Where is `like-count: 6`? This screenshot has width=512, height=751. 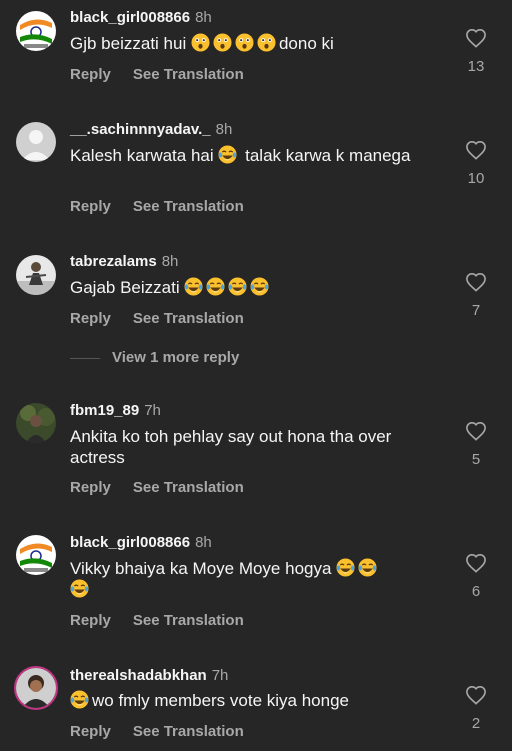 like-count: 6 is located at coordinates (476, 591).